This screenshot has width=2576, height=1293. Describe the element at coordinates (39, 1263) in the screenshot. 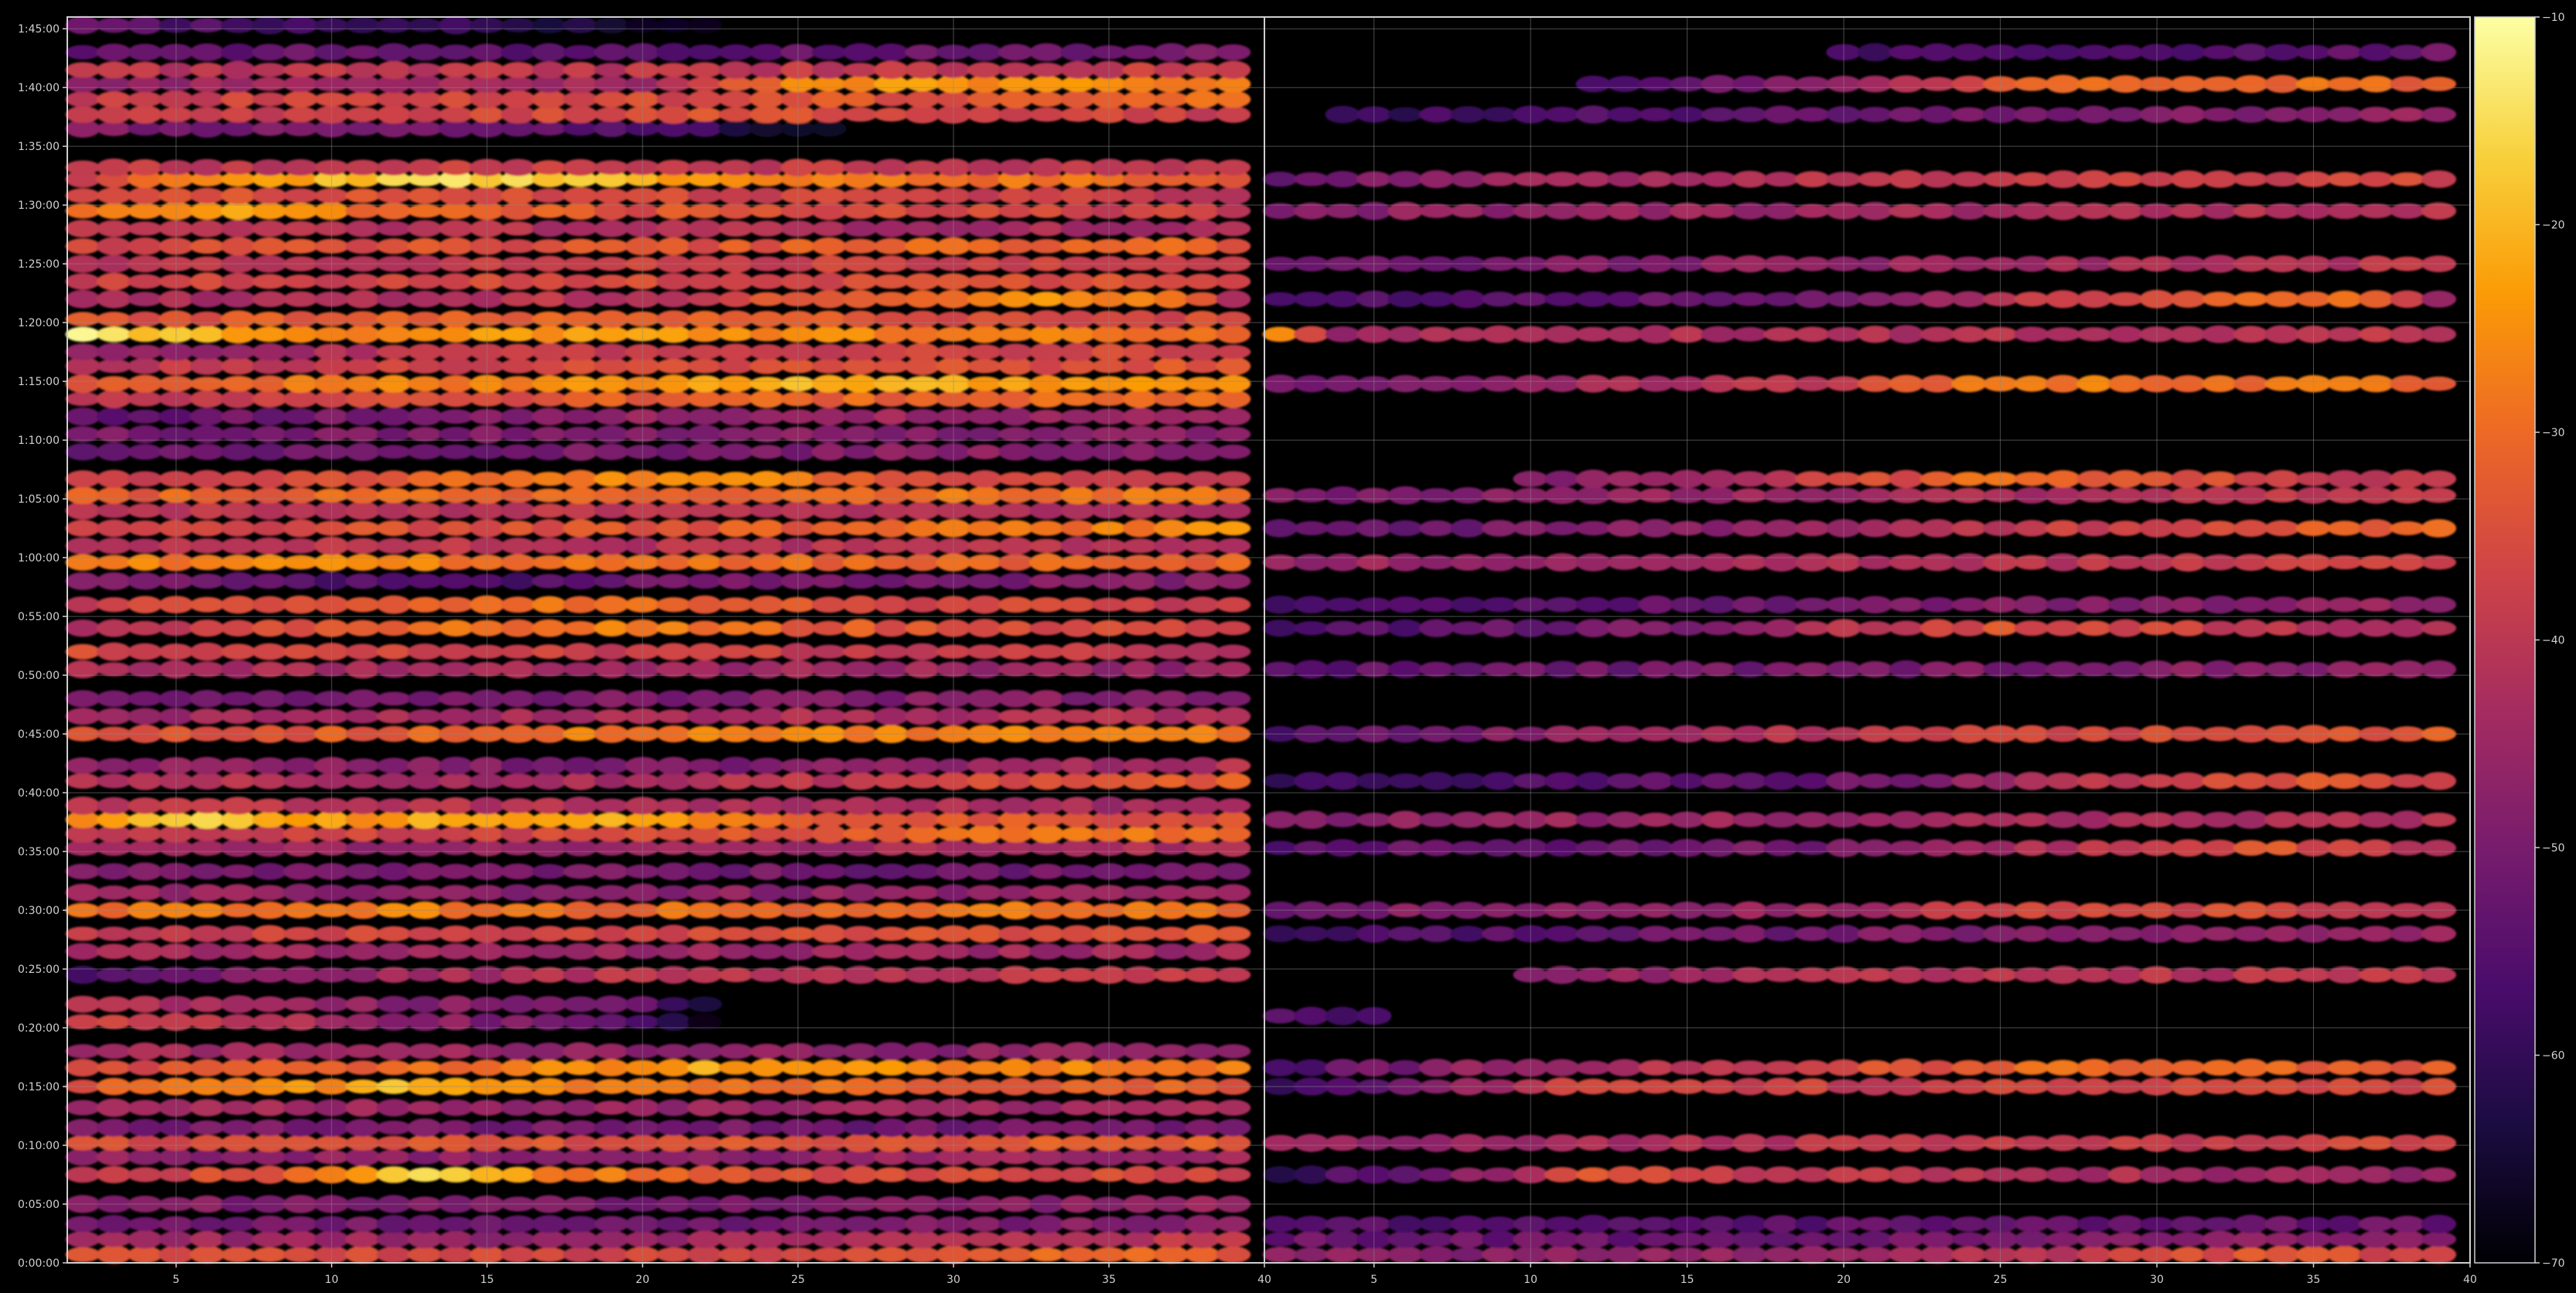

I see `y-tick-label: 0:00:00` at that location.